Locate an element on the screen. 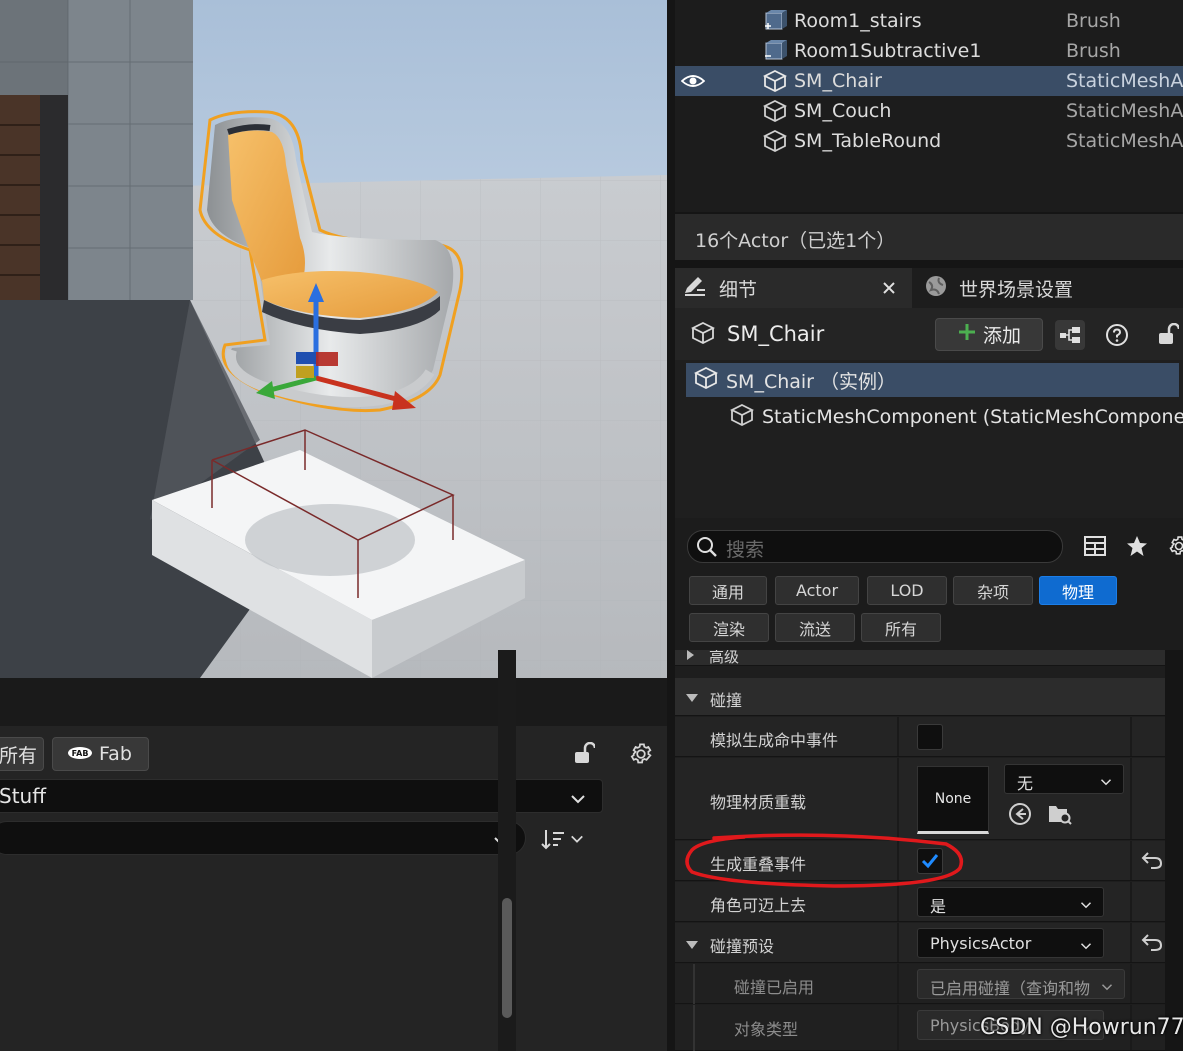 The image size is (1183, 1051). all-content-label: 所有 is located at coordinates (19, 755).